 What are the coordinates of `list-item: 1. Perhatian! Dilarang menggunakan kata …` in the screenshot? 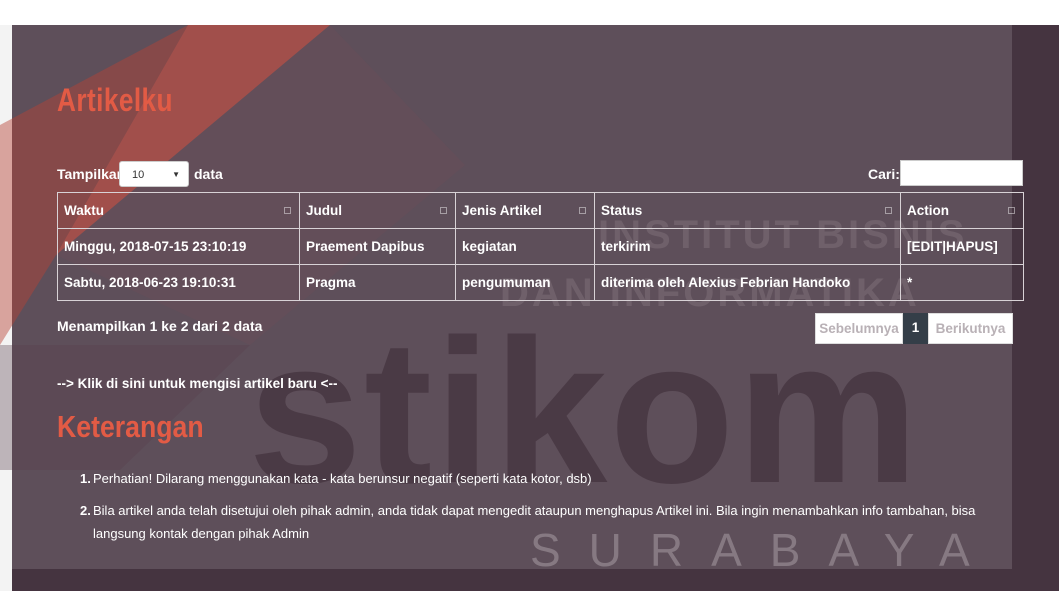 It's located at (555, 478).